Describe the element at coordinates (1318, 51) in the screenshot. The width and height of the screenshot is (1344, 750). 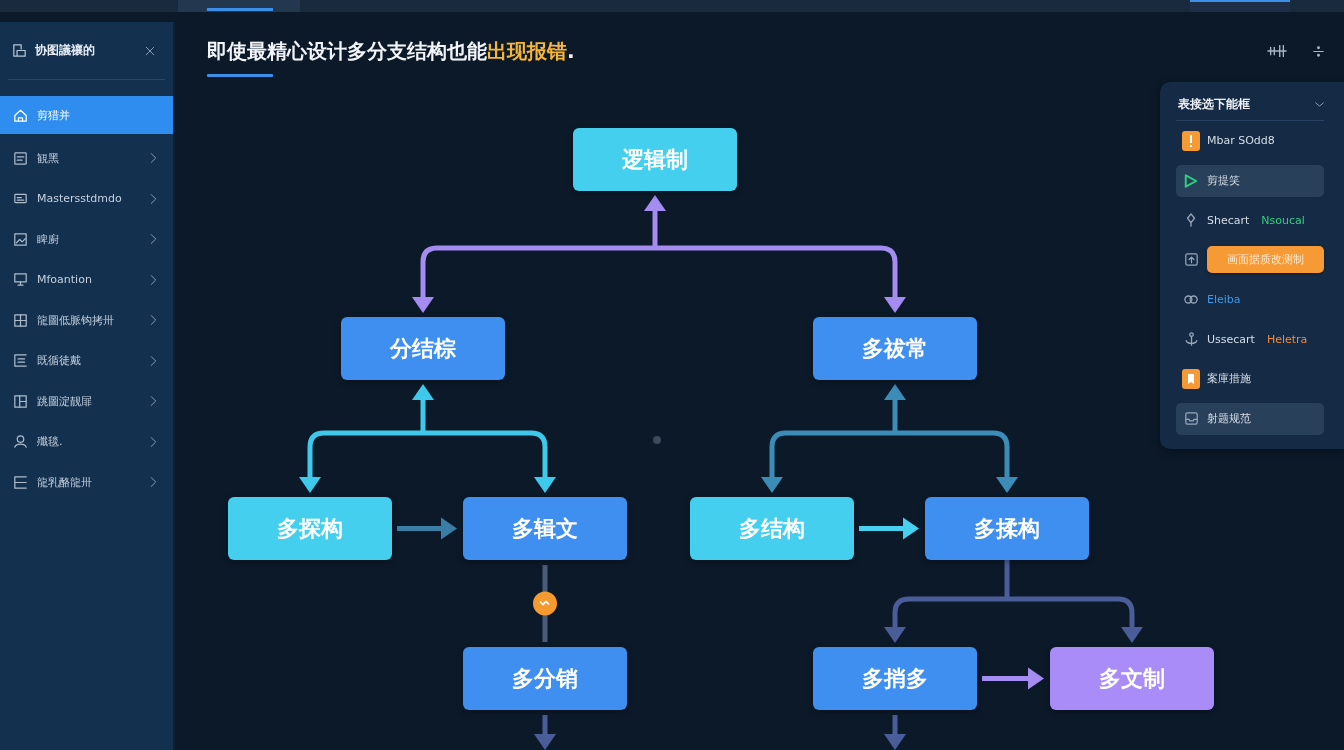
I see `divide-icon` at that location.